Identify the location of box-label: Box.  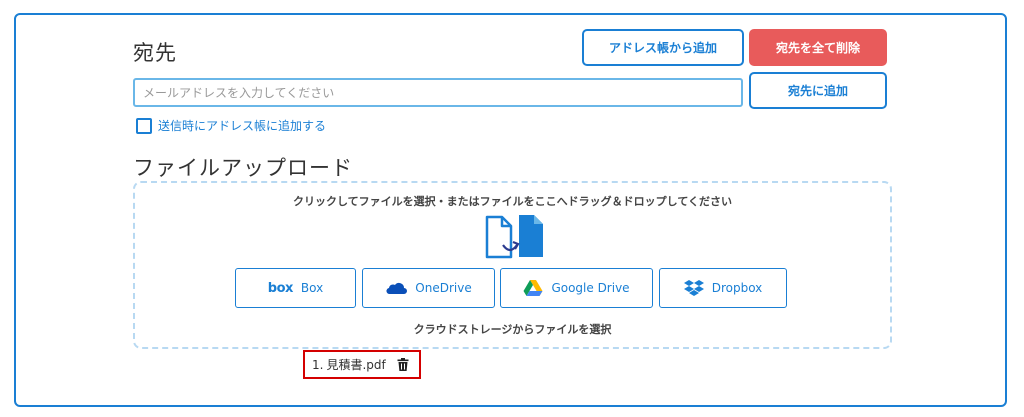
(312, 288).